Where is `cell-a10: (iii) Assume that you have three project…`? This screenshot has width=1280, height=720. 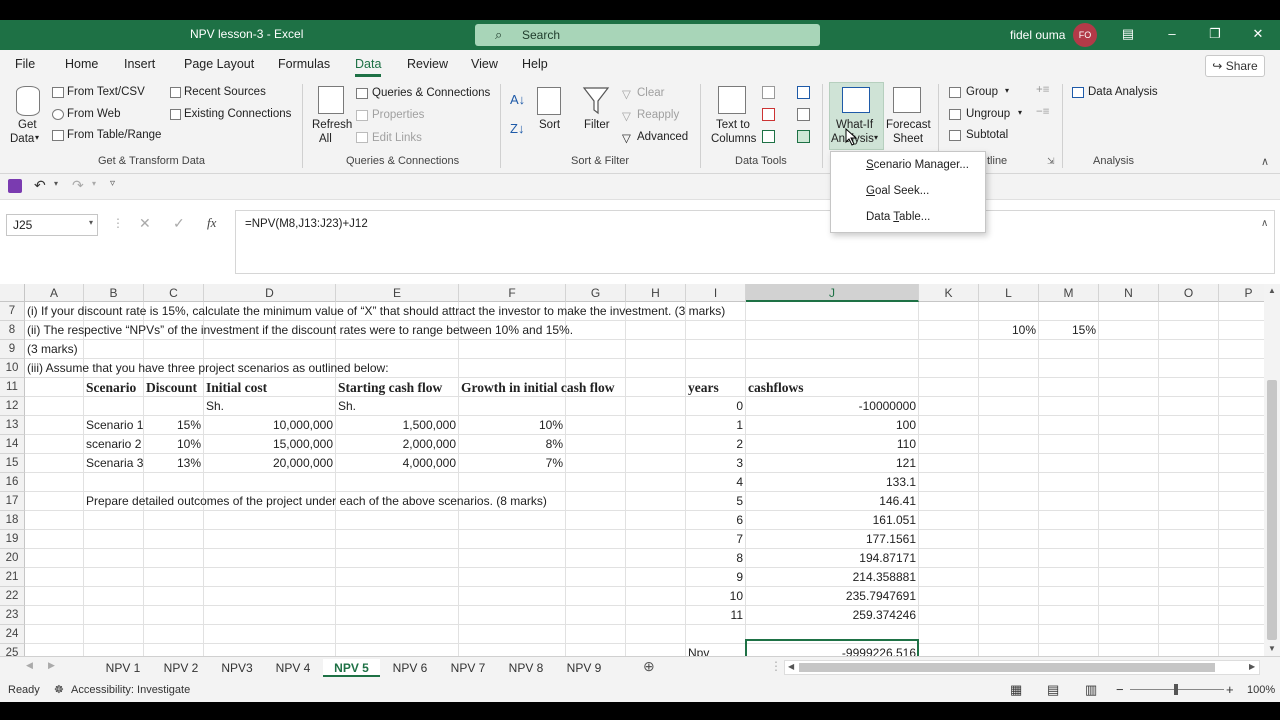 cell-a10: (iii) Assume that you have three project… is located at coordinates (208, 368).